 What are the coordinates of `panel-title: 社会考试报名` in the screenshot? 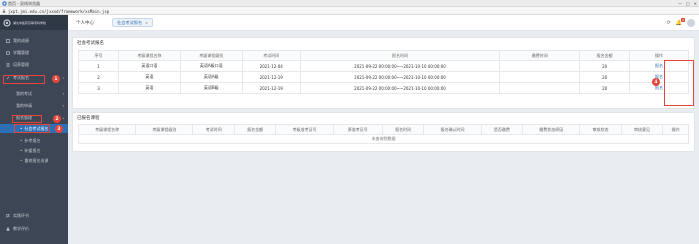 It's located at (90, 43).